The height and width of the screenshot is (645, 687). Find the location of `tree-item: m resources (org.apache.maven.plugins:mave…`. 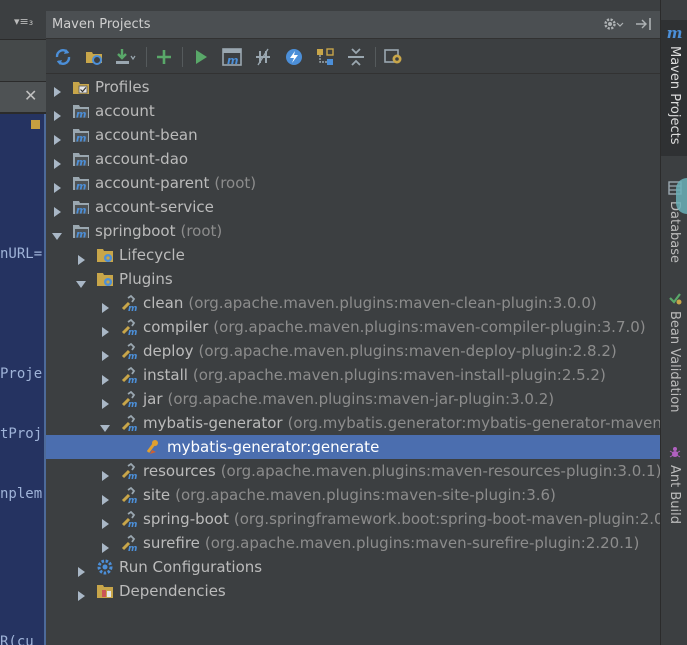

tree-item: m resources (org.apache.maven.plugins:mave… is located at coordinates (353, 471).